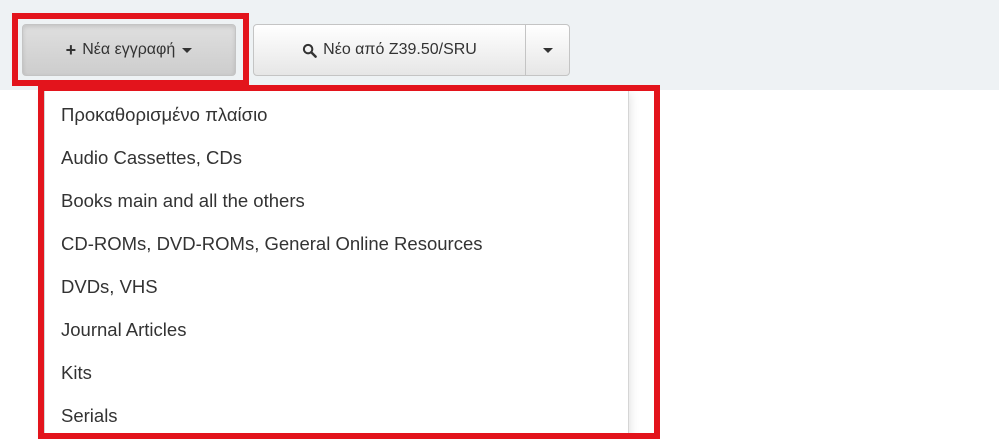 This screenshot has height=439, width=999. I want to click on new-from-z3950-button: Νέο από Z39.50/SRU, so click(389, 50).